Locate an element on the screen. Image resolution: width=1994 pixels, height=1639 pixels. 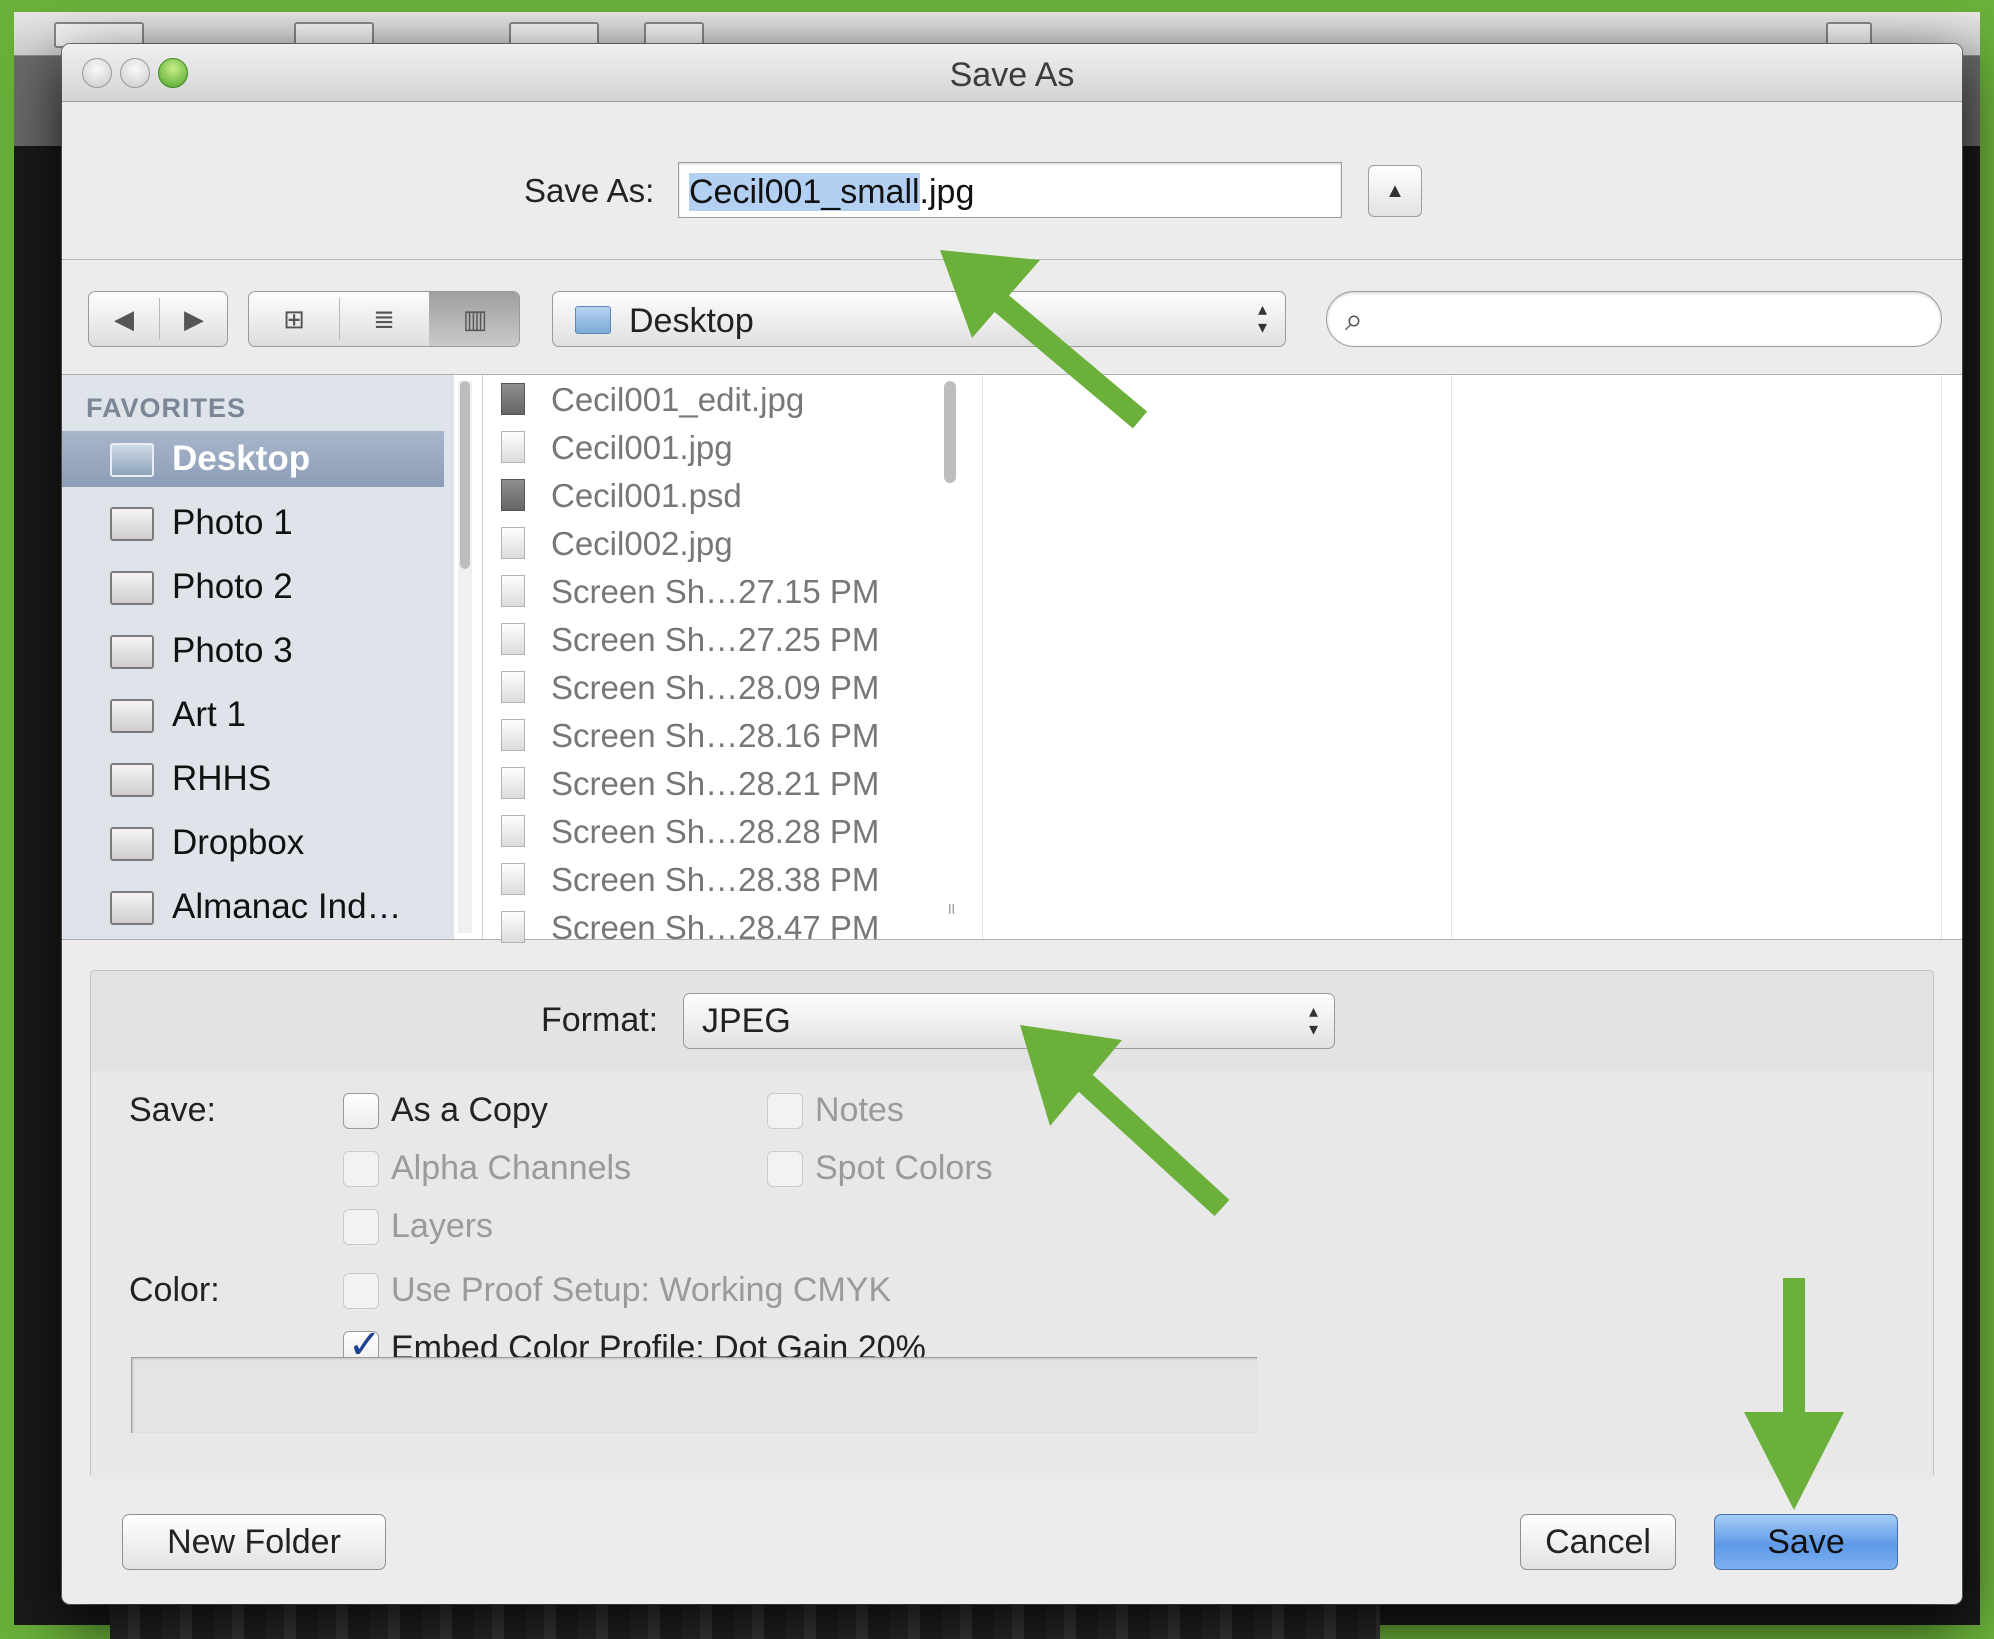
file-name: Screen Sh…28.16 PM is located at coordinates (715, 735).